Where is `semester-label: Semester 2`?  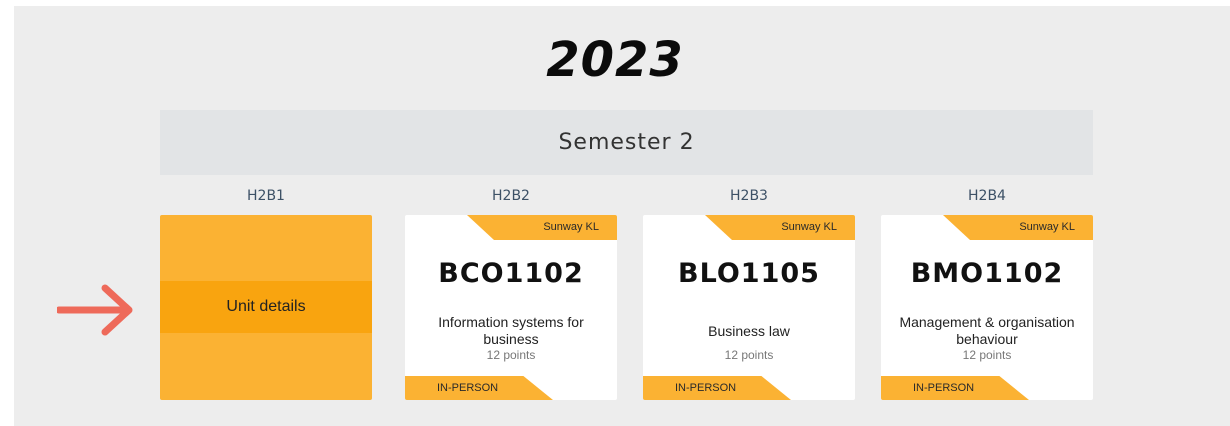
semester-label: Semester 2 is located at coordinates (626, 142).